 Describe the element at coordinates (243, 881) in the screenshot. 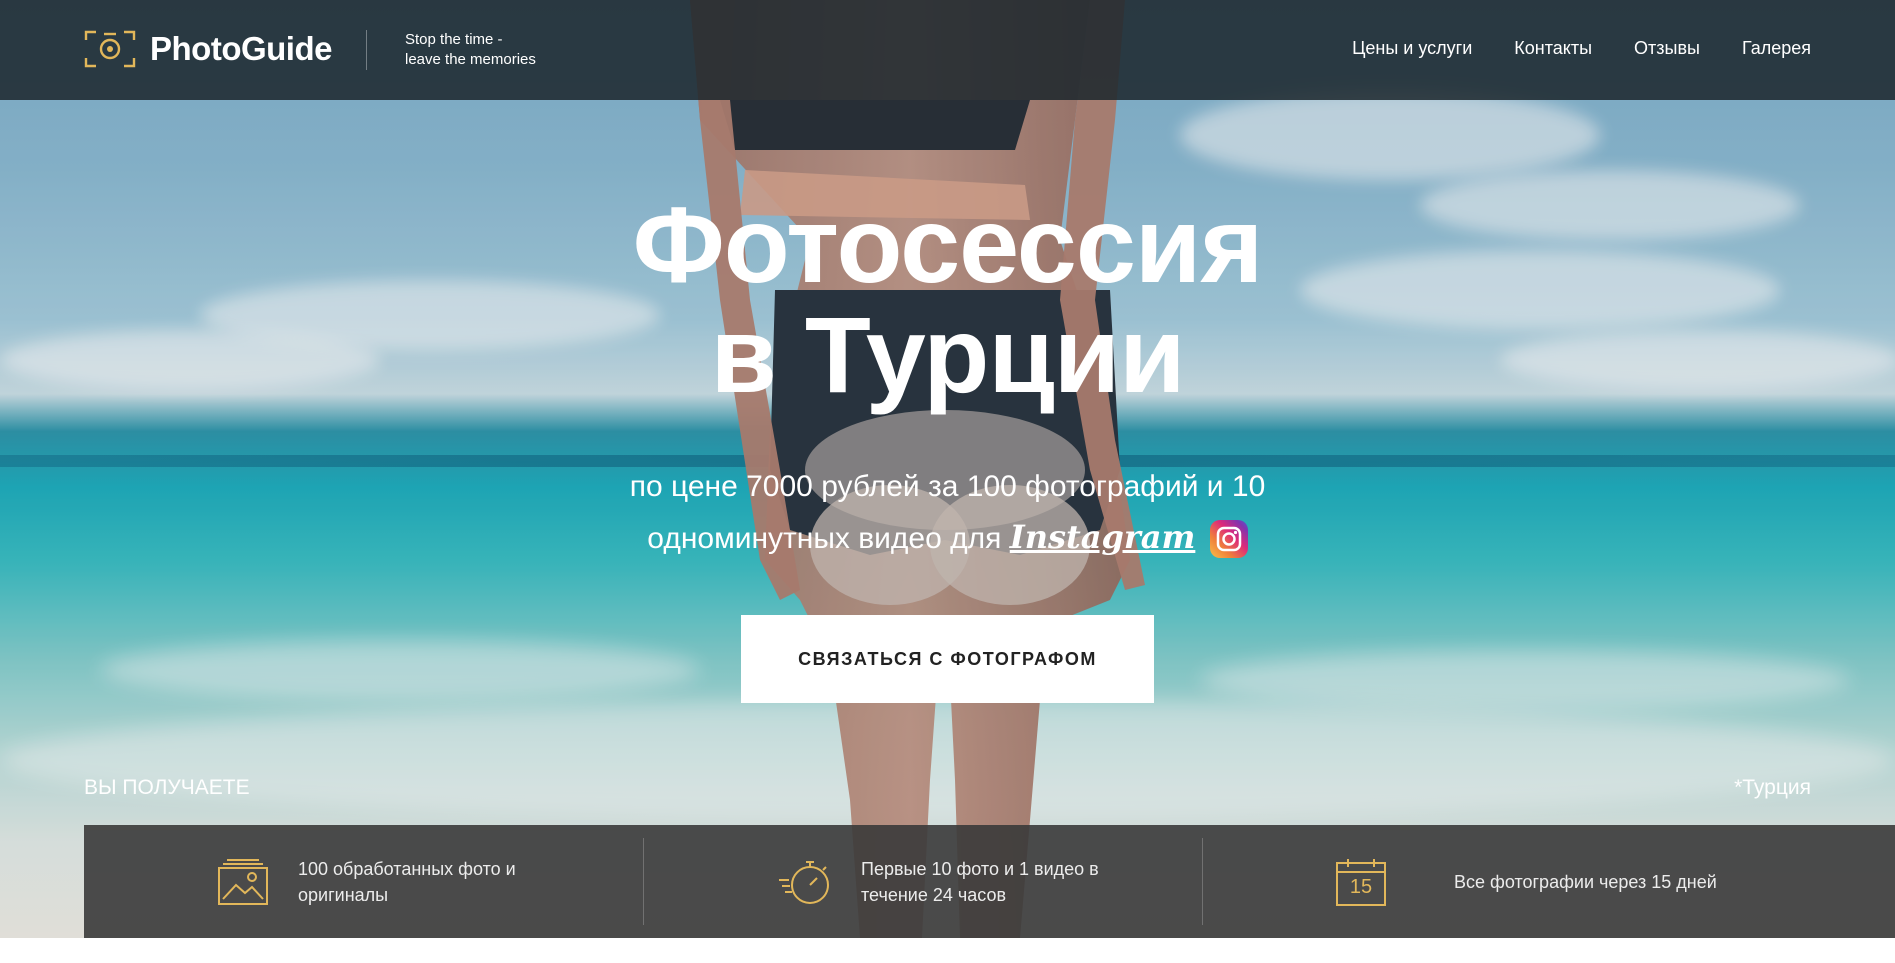

I see `photos-icon` at that location.